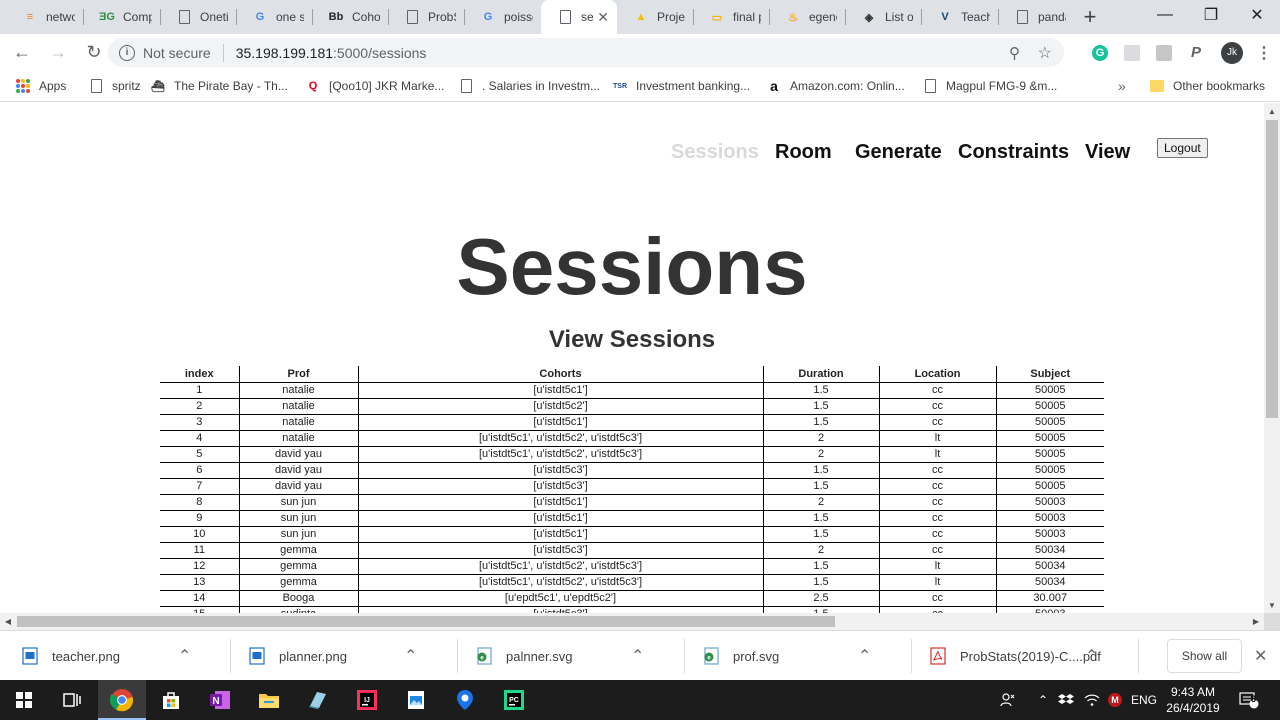 This screenshot has height=720, width=1280. I want to click on download-item: e prof.svg ⌃, so click(805, 656).